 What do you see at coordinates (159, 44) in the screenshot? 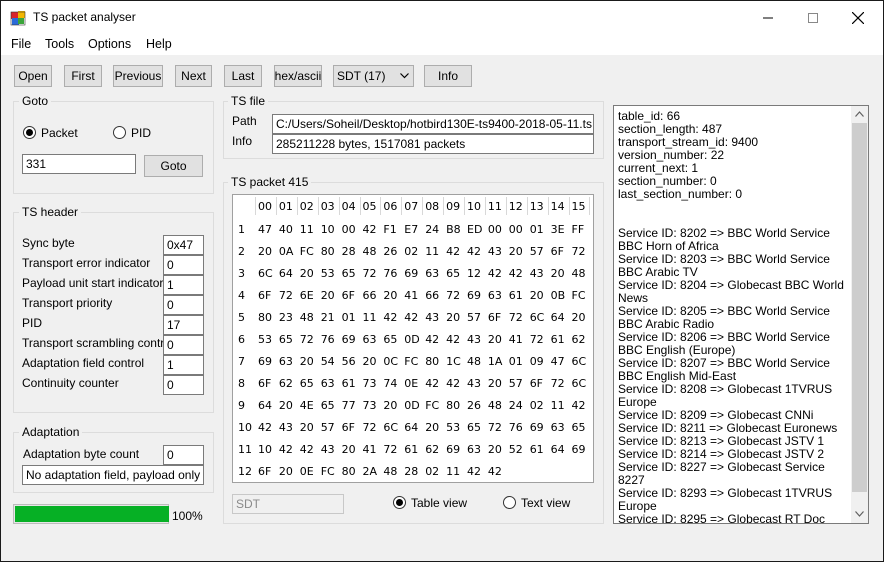
I see `menu-help: Help` at bounding box center [159, 44].